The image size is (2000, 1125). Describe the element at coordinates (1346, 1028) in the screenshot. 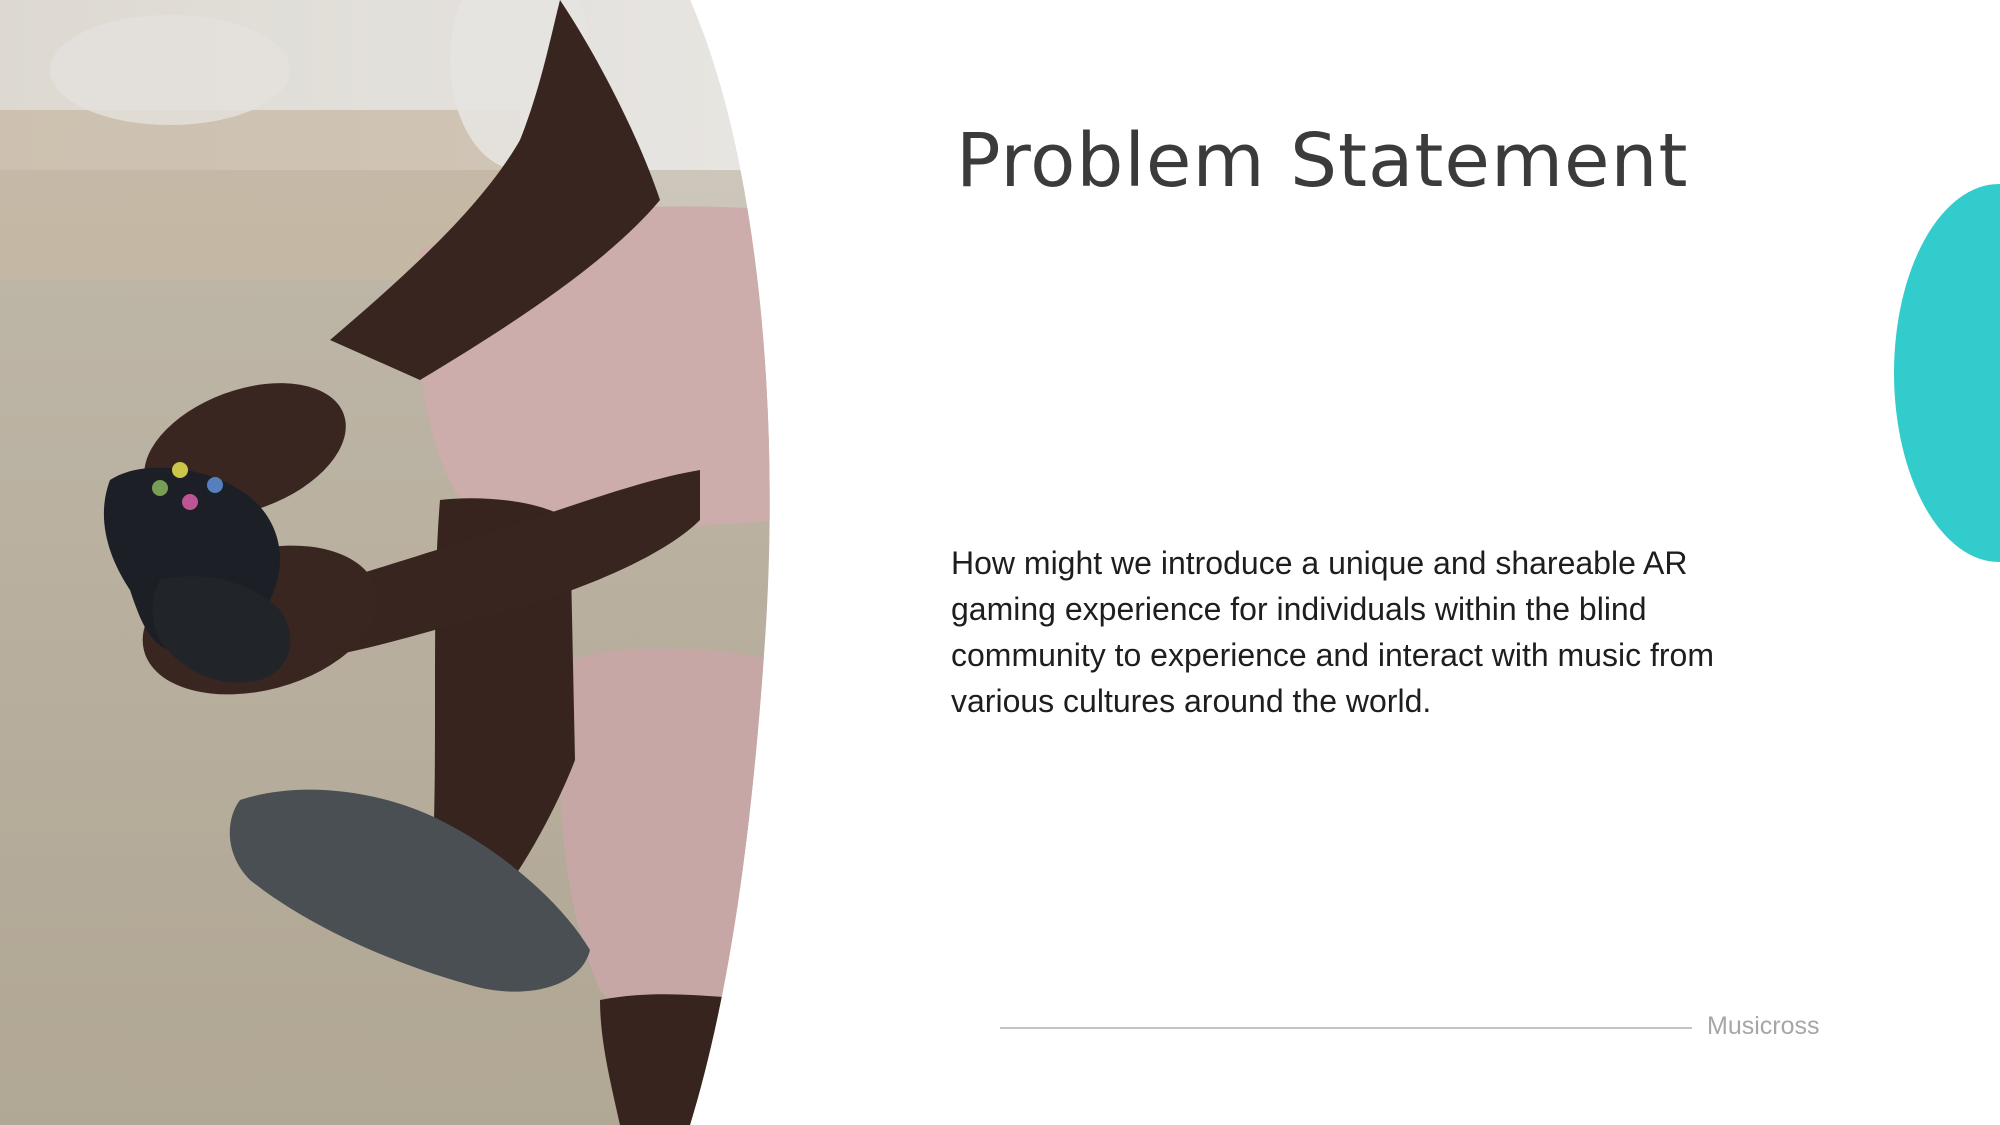

I see `footer-divider` at that location.